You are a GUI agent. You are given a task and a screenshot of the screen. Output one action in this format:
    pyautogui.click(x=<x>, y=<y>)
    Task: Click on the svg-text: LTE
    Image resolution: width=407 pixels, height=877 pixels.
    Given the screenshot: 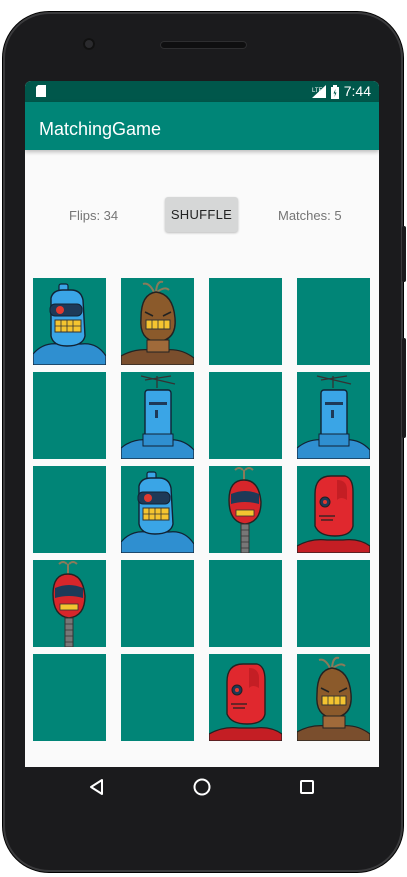 What is the action you would take?
    pyautogui.click(x=317, y=91)
    